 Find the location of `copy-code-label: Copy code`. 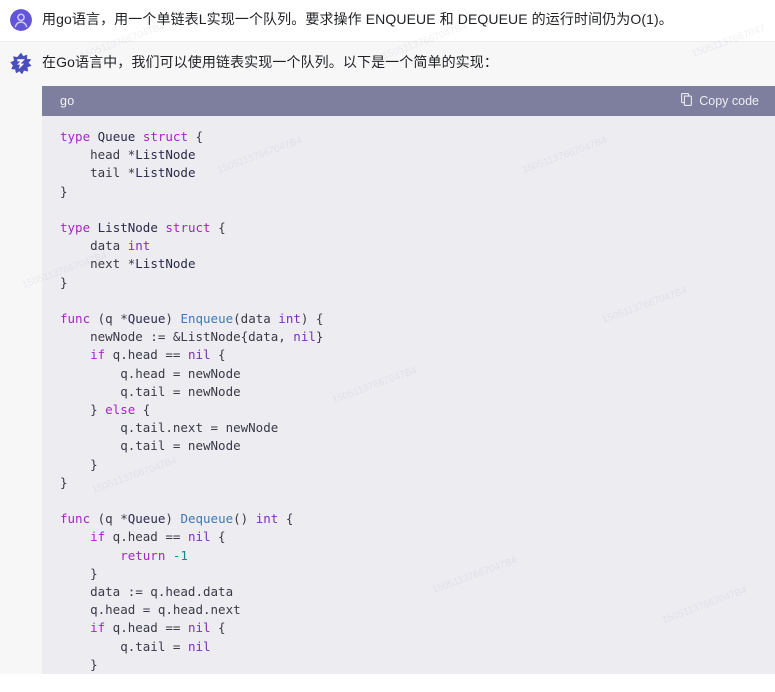

copy-code-label: Copy code is located at coordinates (729, 101).